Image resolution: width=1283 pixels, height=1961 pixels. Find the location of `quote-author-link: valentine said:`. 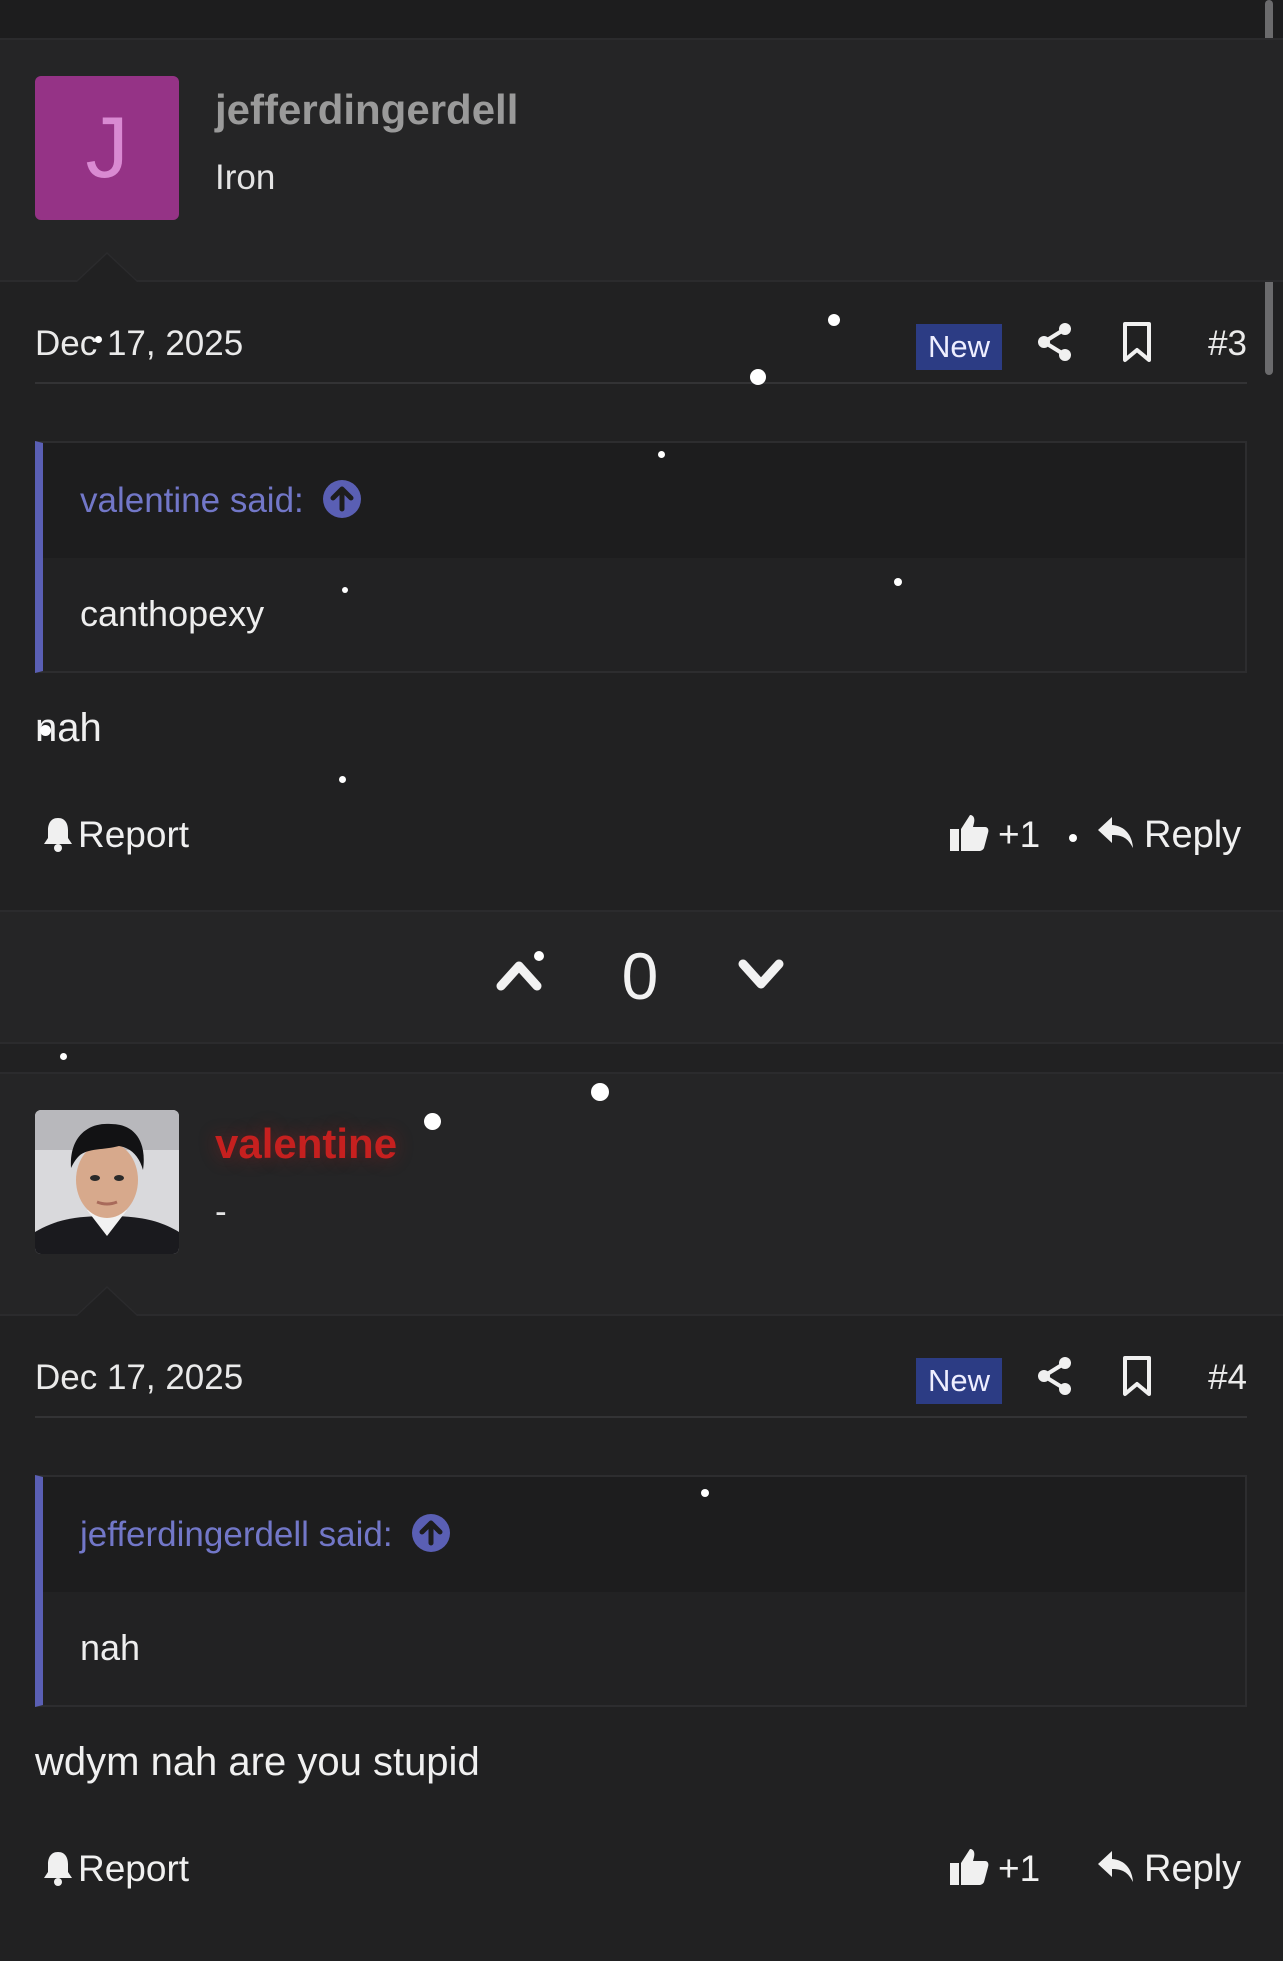

quote-author-link: valentine said: is located at coordinates (221, 501).